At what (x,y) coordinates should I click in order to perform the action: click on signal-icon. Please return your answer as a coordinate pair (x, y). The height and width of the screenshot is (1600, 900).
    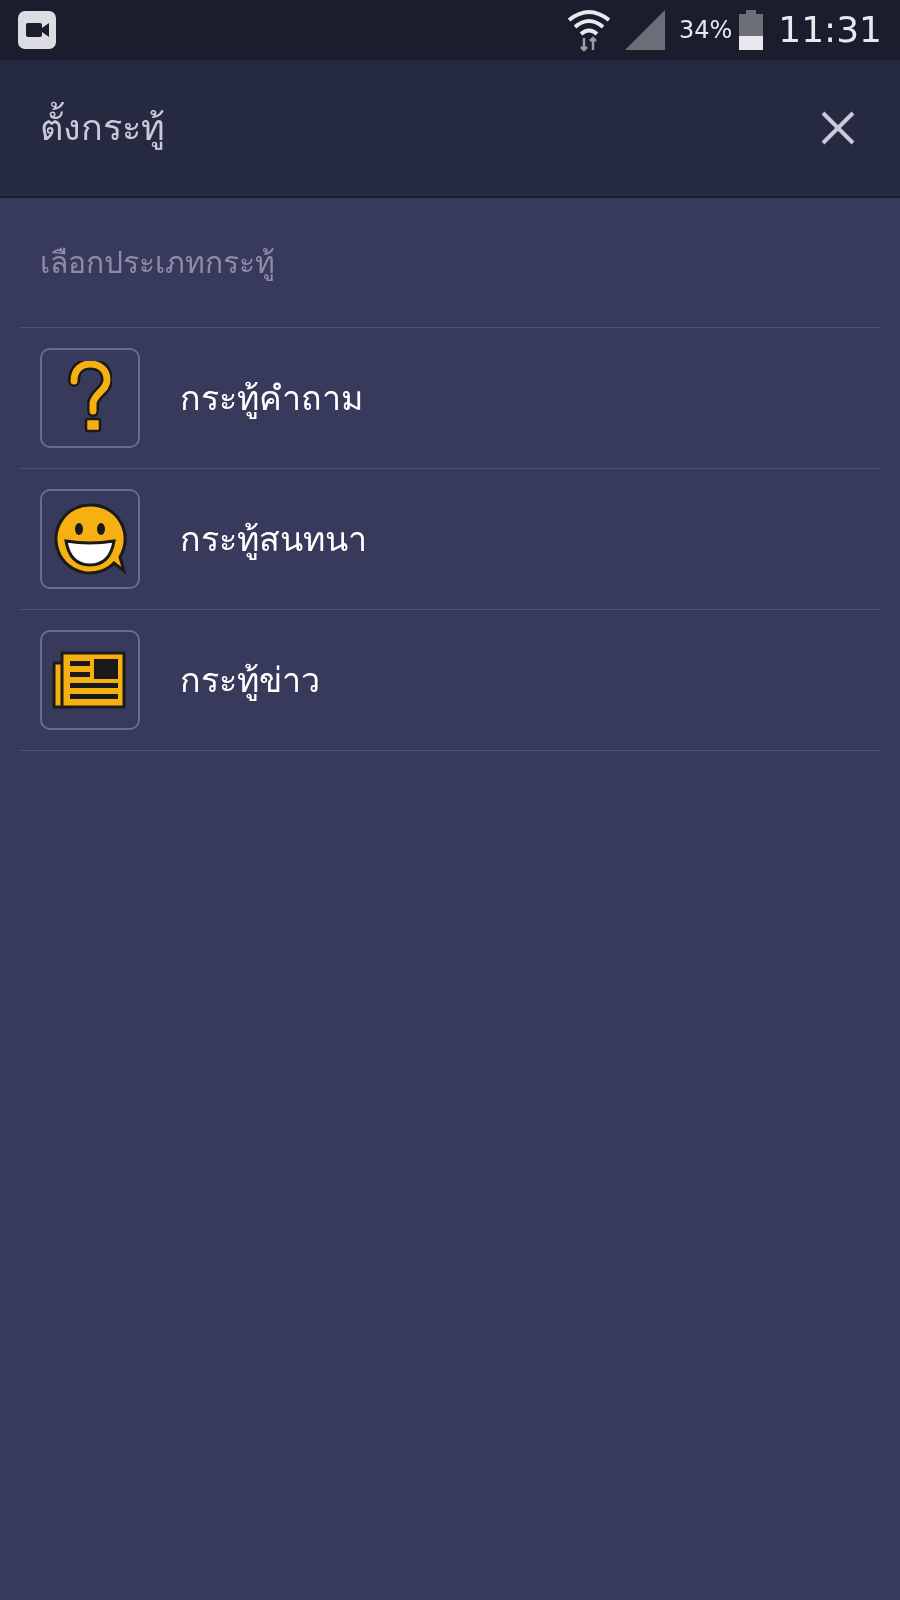
    Looking at the image, I should click on (644, 30).